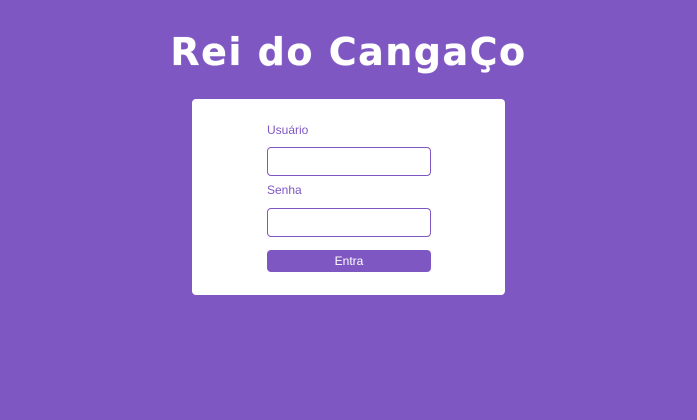 This screenshot has width=697, height=420. I want to click on password-label: Senha, so click(284, 190).